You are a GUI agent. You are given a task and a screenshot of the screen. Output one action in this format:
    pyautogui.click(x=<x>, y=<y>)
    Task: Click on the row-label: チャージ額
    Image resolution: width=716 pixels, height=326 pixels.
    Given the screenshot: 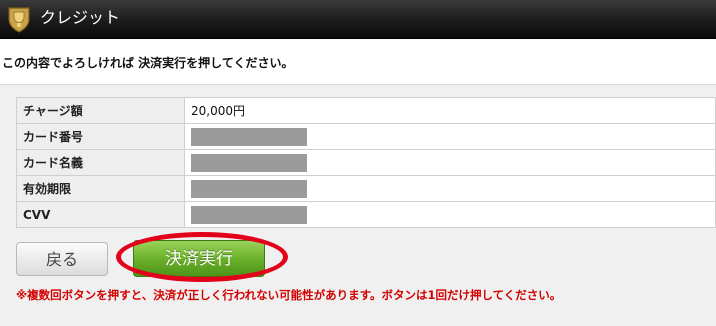 What is the action you would take?
    pyautogui.click(x=100, y=110)
    